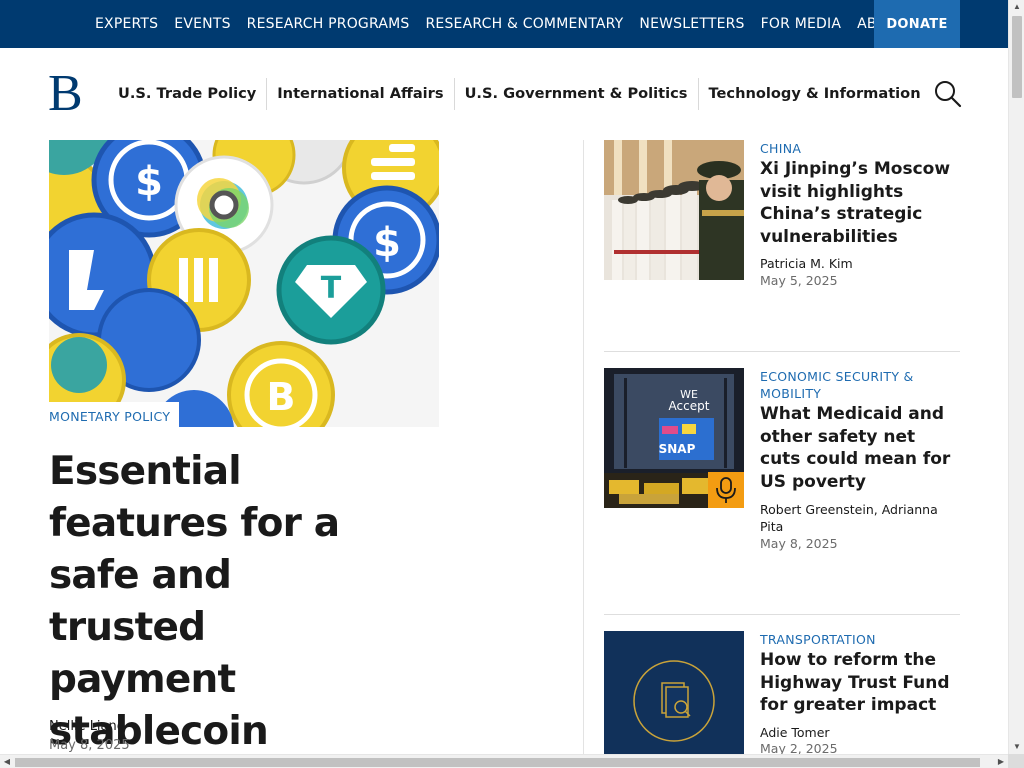 Image resolution: width=1024 pixels, height=768 pixels. What do you see at coordinates (65, 94) in the screenshot?
I see `logo: B` at bounding box center [65, 94].